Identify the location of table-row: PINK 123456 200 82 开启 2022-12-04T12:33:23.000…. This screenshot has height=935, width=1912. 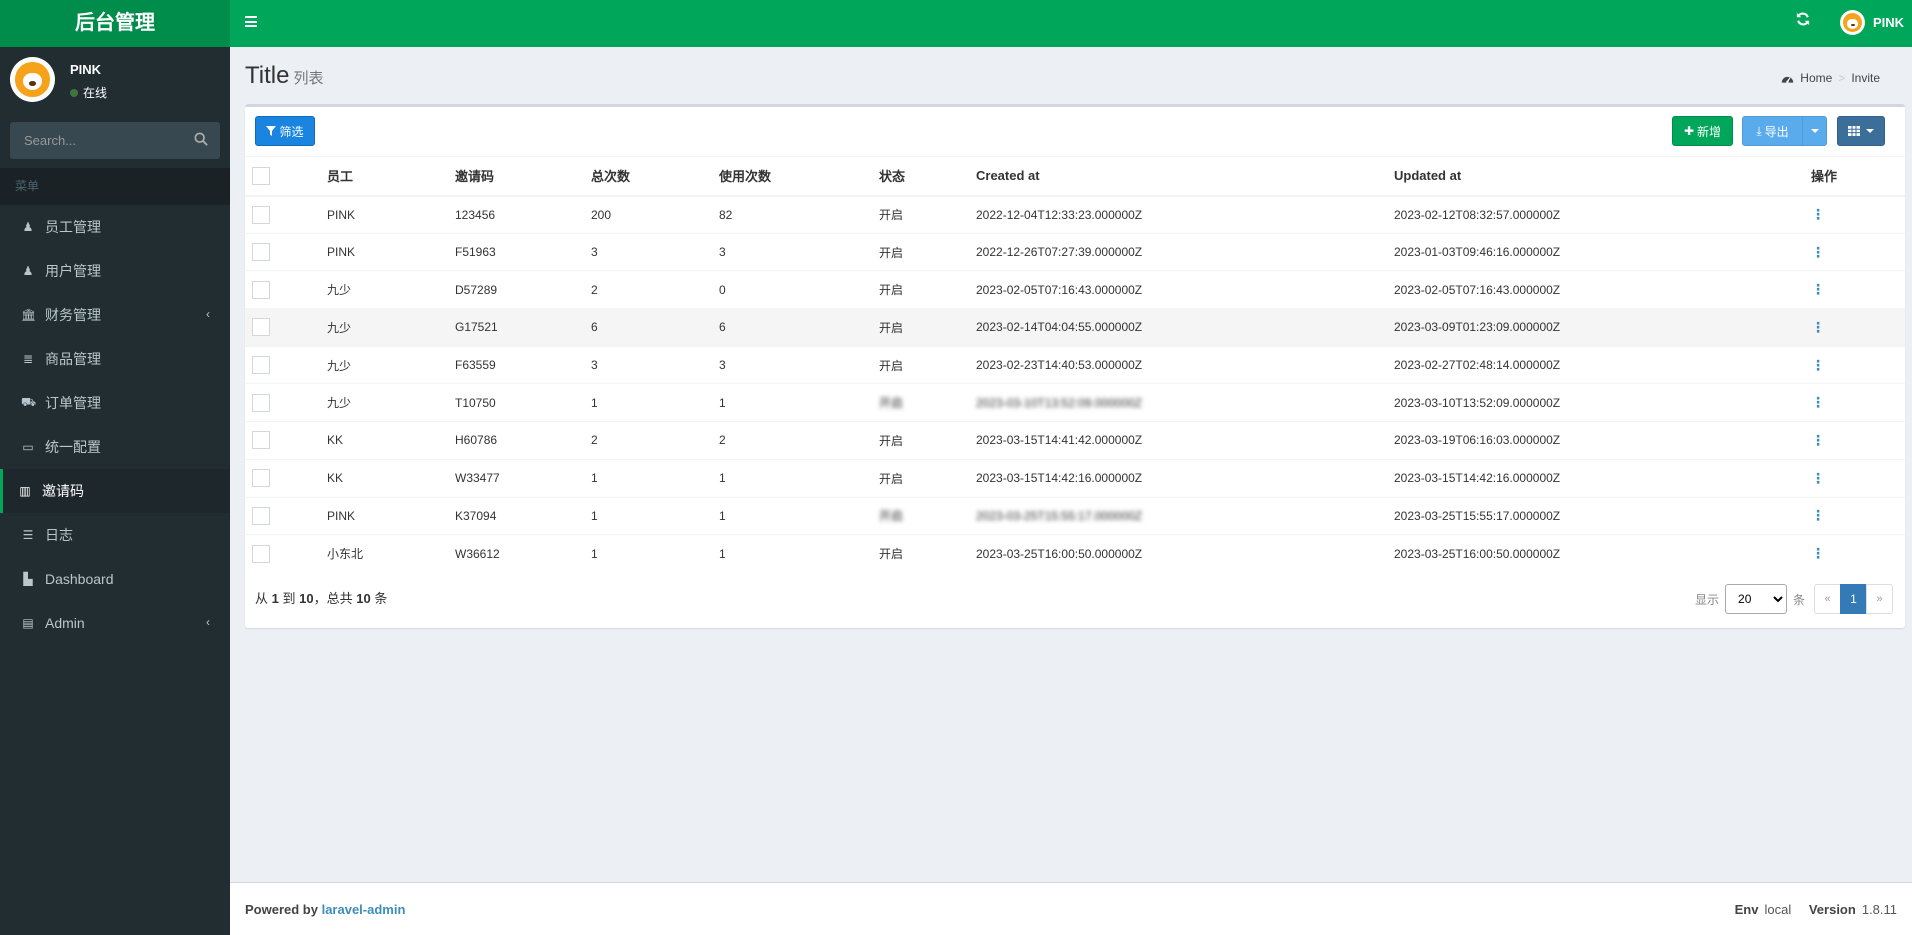
(1075, 214).